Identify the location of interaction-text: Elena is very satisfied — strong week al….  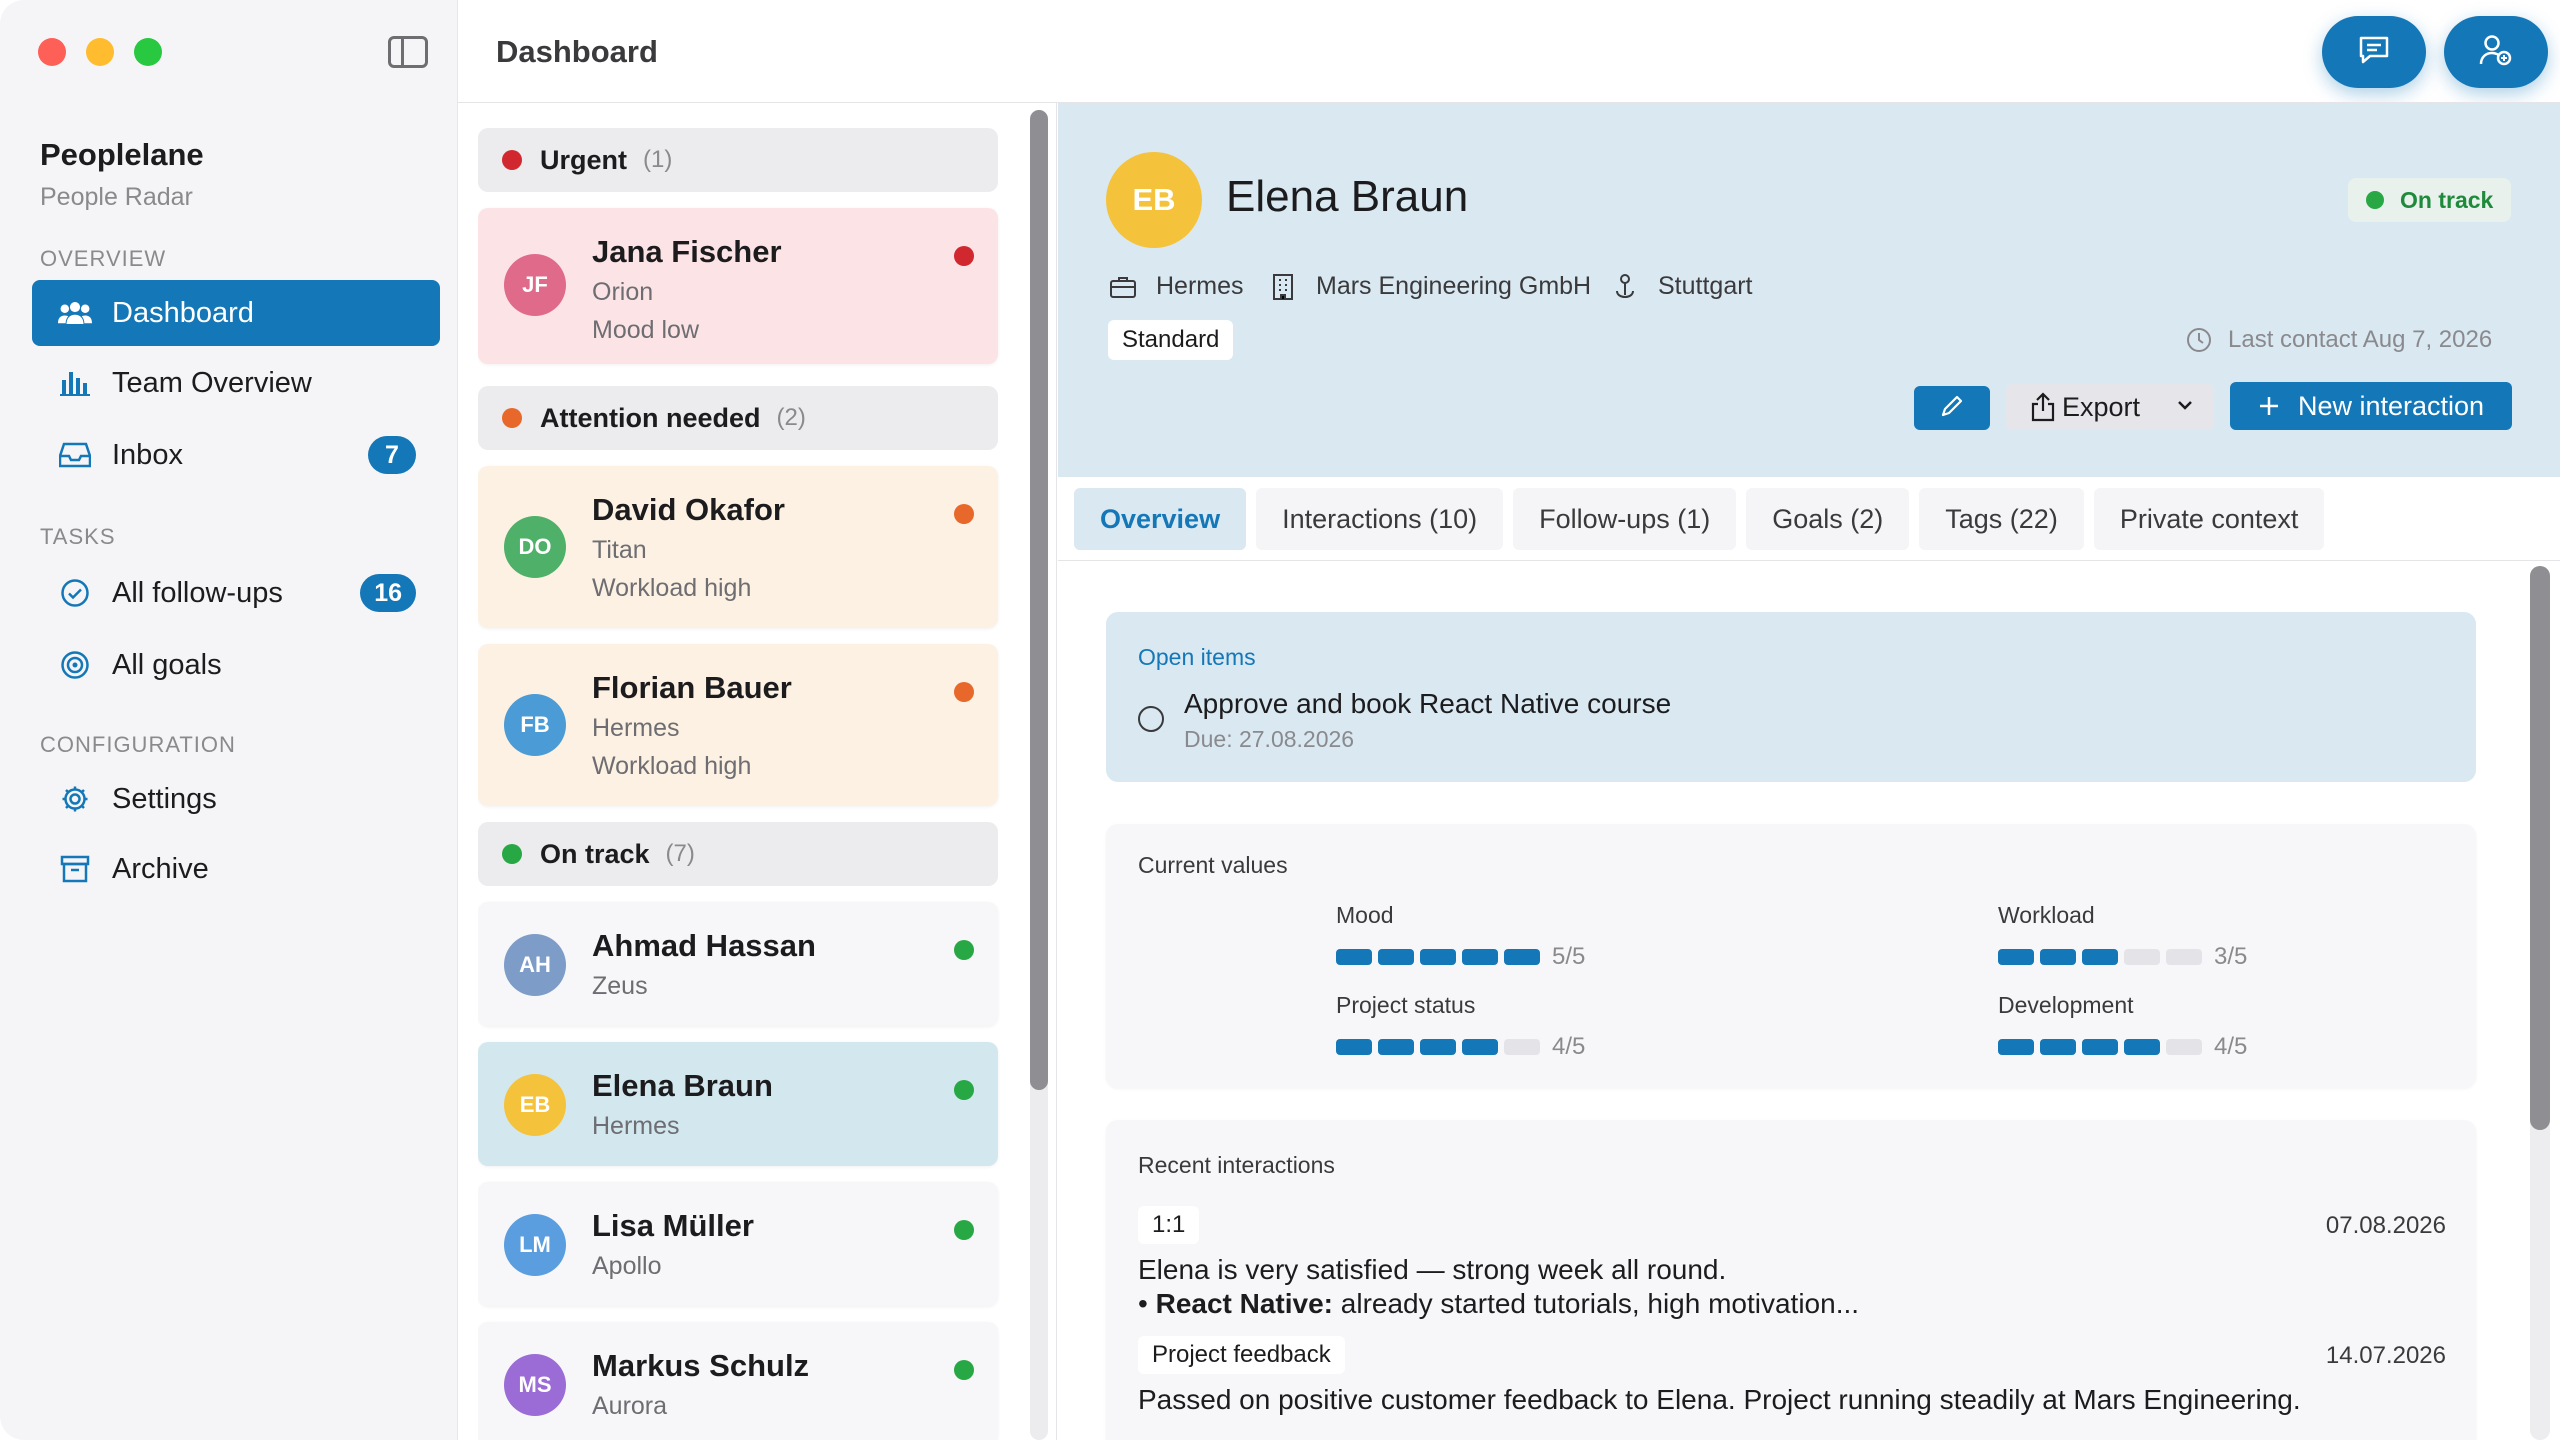
(1432, 1270).